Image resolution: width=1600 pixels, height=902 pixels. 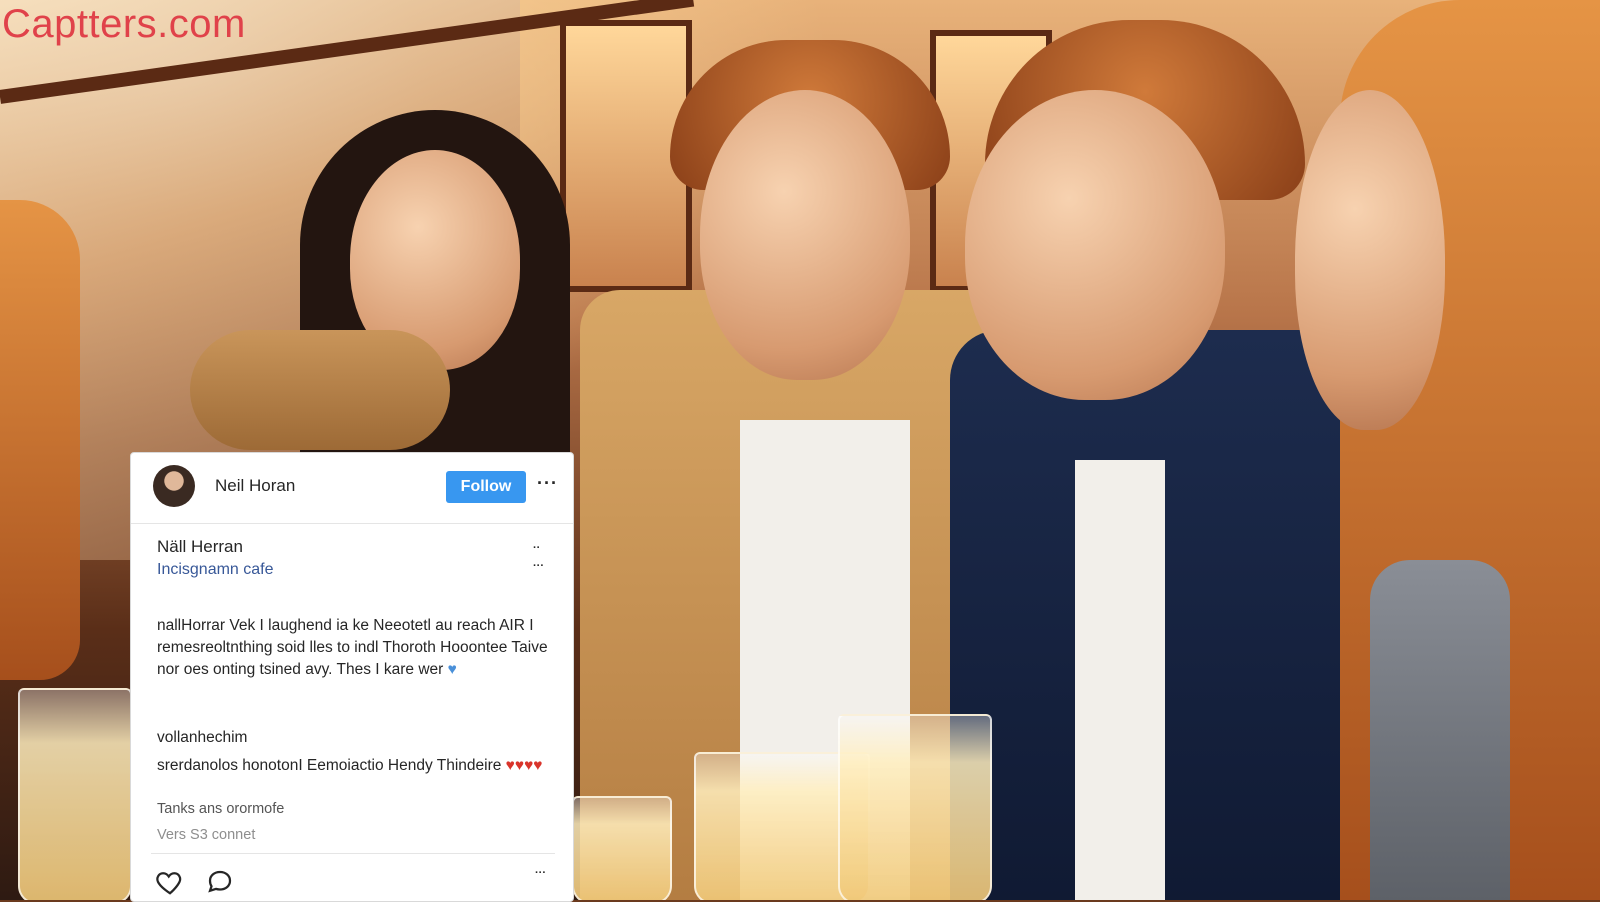 What do you see at coordinates (220, 882) in the screenshot?
I see `speech-bubble-icon` at bounding box center [220, 882].